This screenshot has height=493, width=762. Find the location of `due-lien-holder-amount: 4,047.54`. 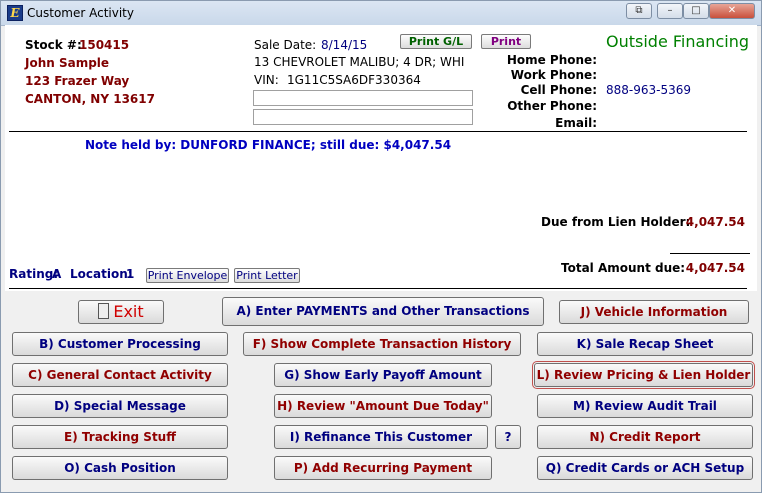

due-lien-holder-amount: 4,047.54 is located at coordinates (715, 222).